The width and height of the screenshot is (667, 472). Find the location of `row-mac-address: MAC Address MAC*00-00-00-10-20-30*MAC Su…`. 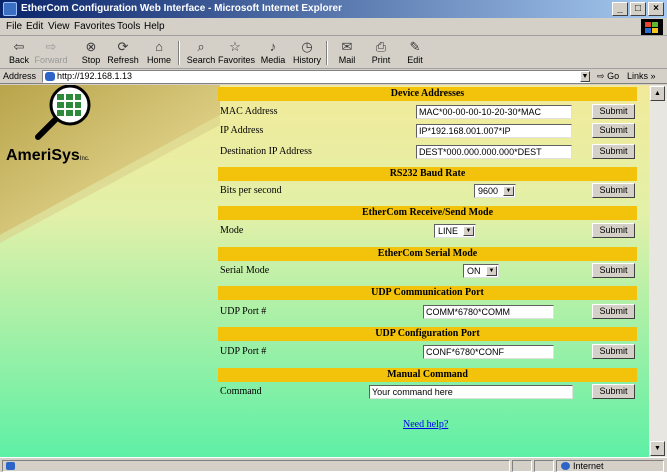

row-mac-address: MAC Address MAC*00-00-00-10-20-30*MAC Su… is located at coordinates (427, 112).